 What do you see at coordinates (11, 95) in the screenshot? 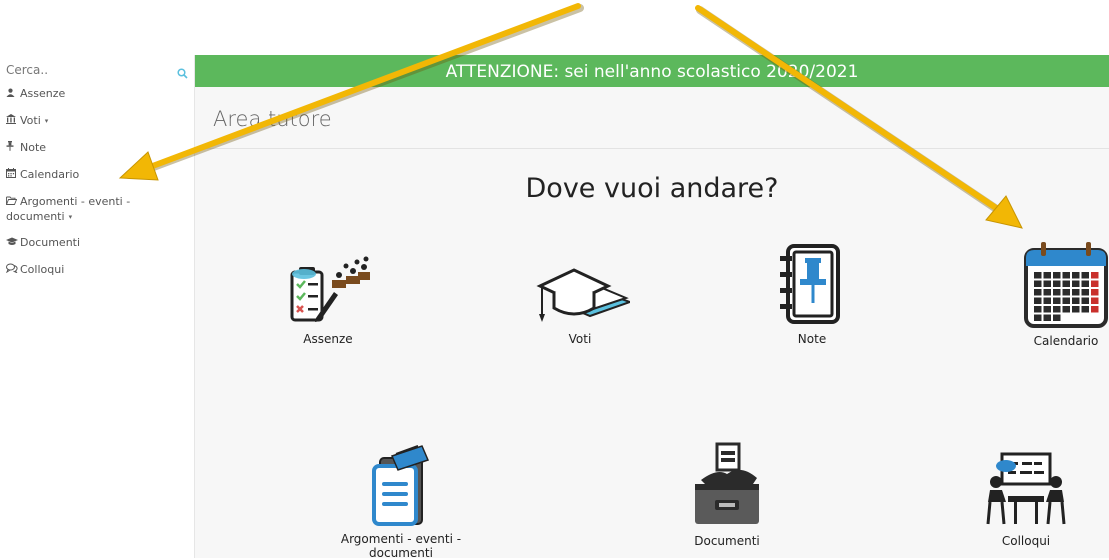
I see `user-icon` at bounding box center [11, 95].